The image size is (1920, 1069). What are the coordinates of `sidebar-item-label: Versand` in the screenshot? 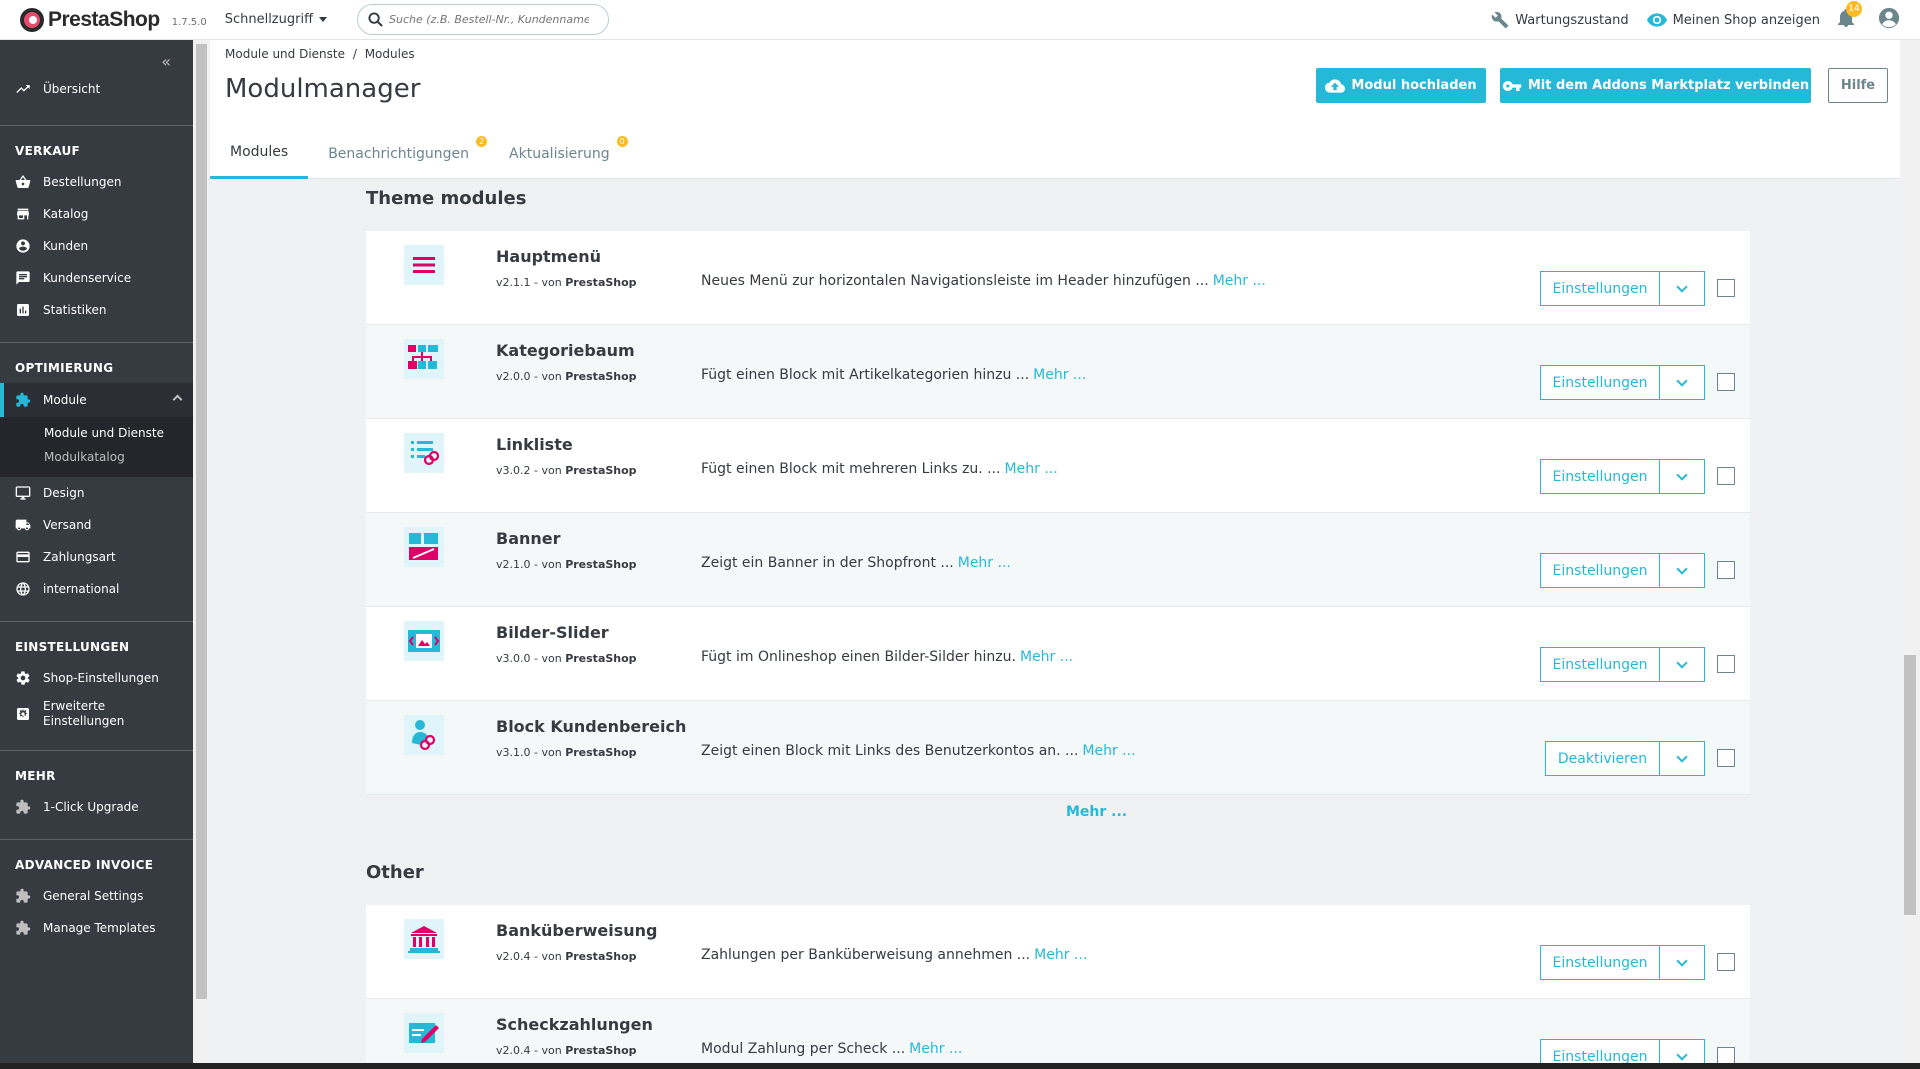 It's located at (67, 525).